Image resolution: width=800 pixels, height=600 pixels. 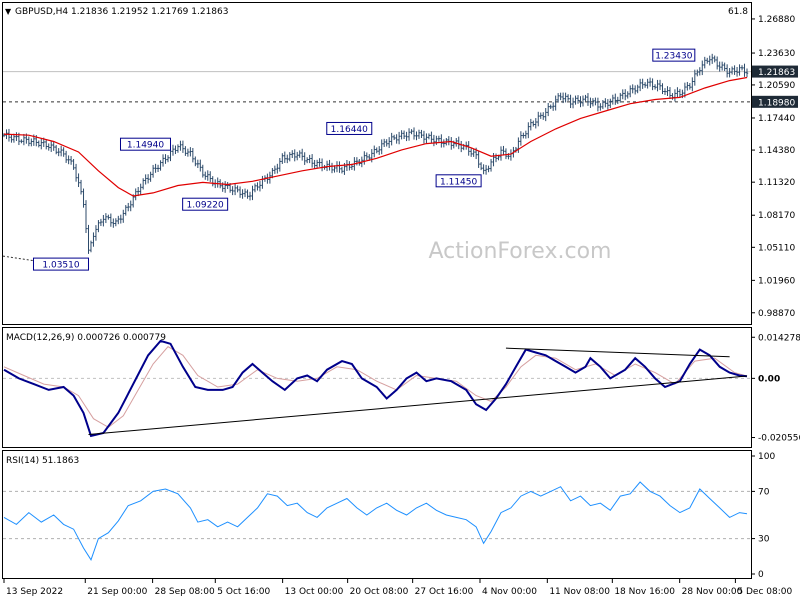 I want to click on support-price-label: 1.18980, so click(x=776, y=103).